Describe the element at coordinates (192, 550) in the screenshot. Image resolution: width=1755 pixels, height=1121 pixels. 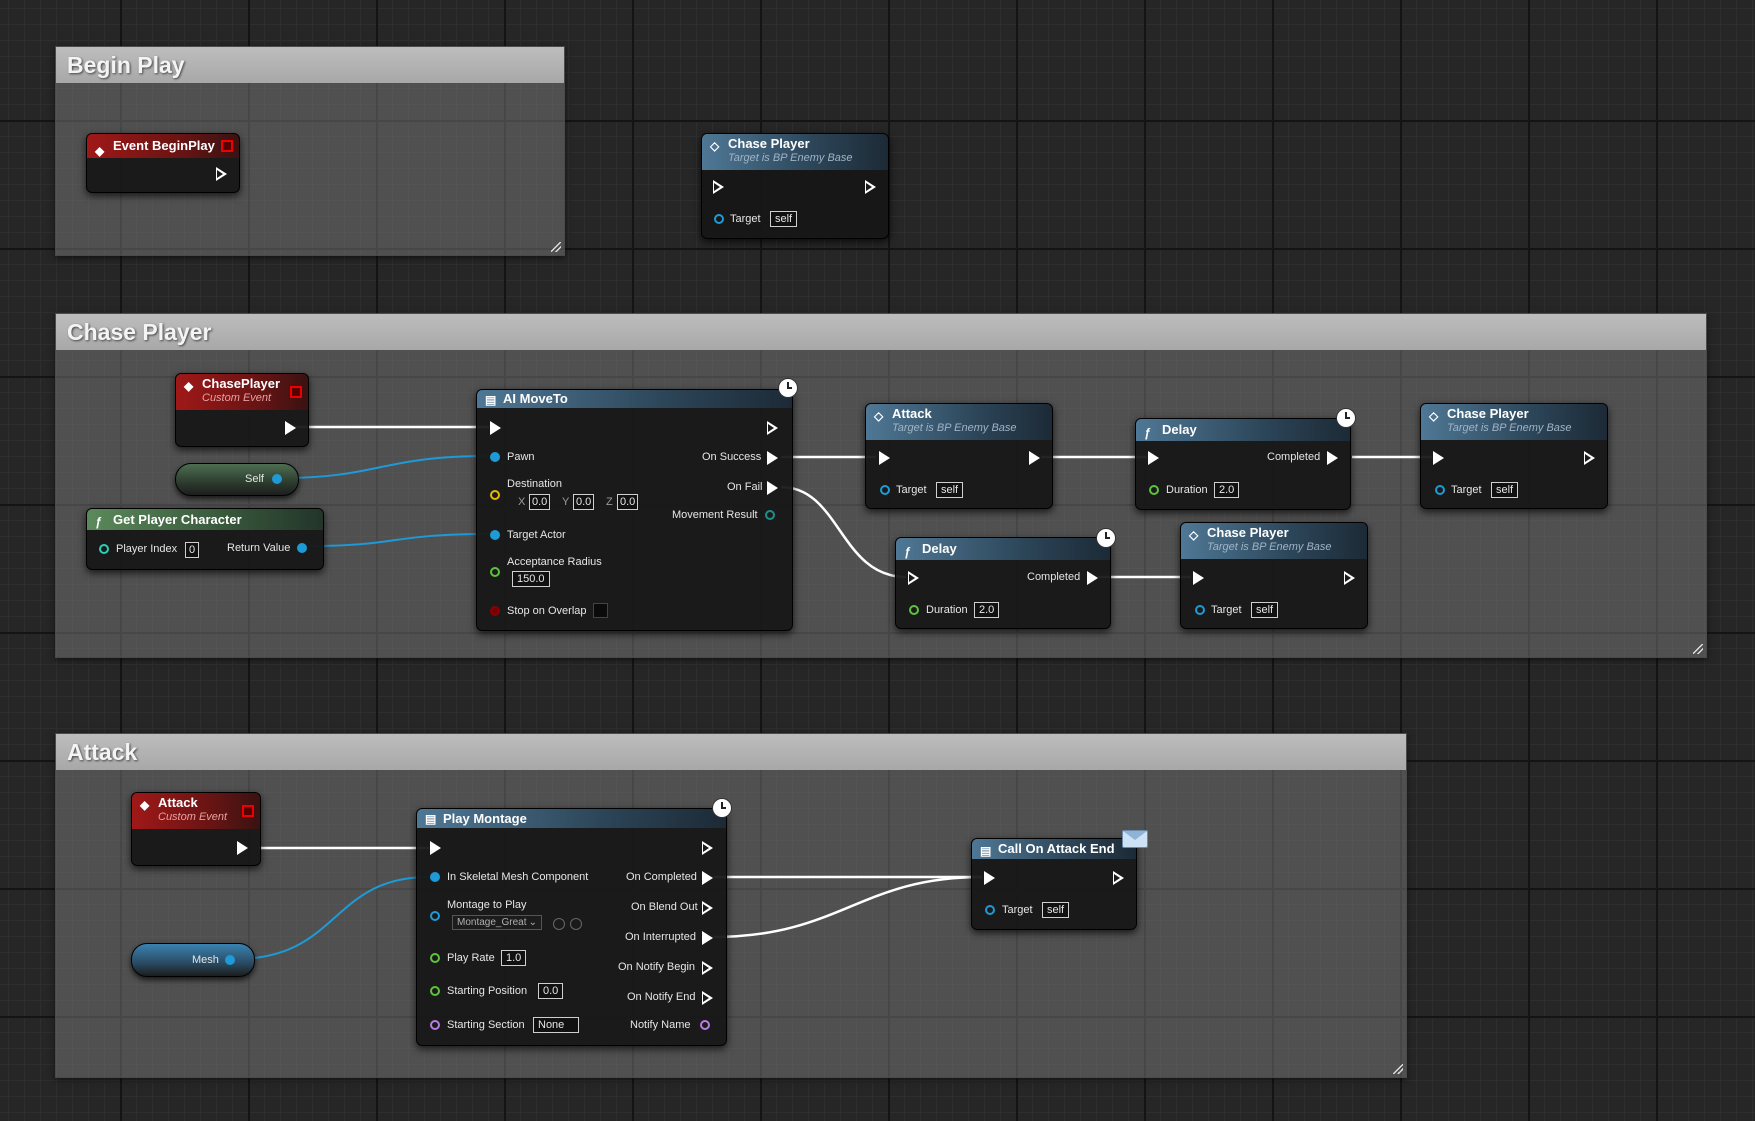
I see `player-index-value: 0` at that location.